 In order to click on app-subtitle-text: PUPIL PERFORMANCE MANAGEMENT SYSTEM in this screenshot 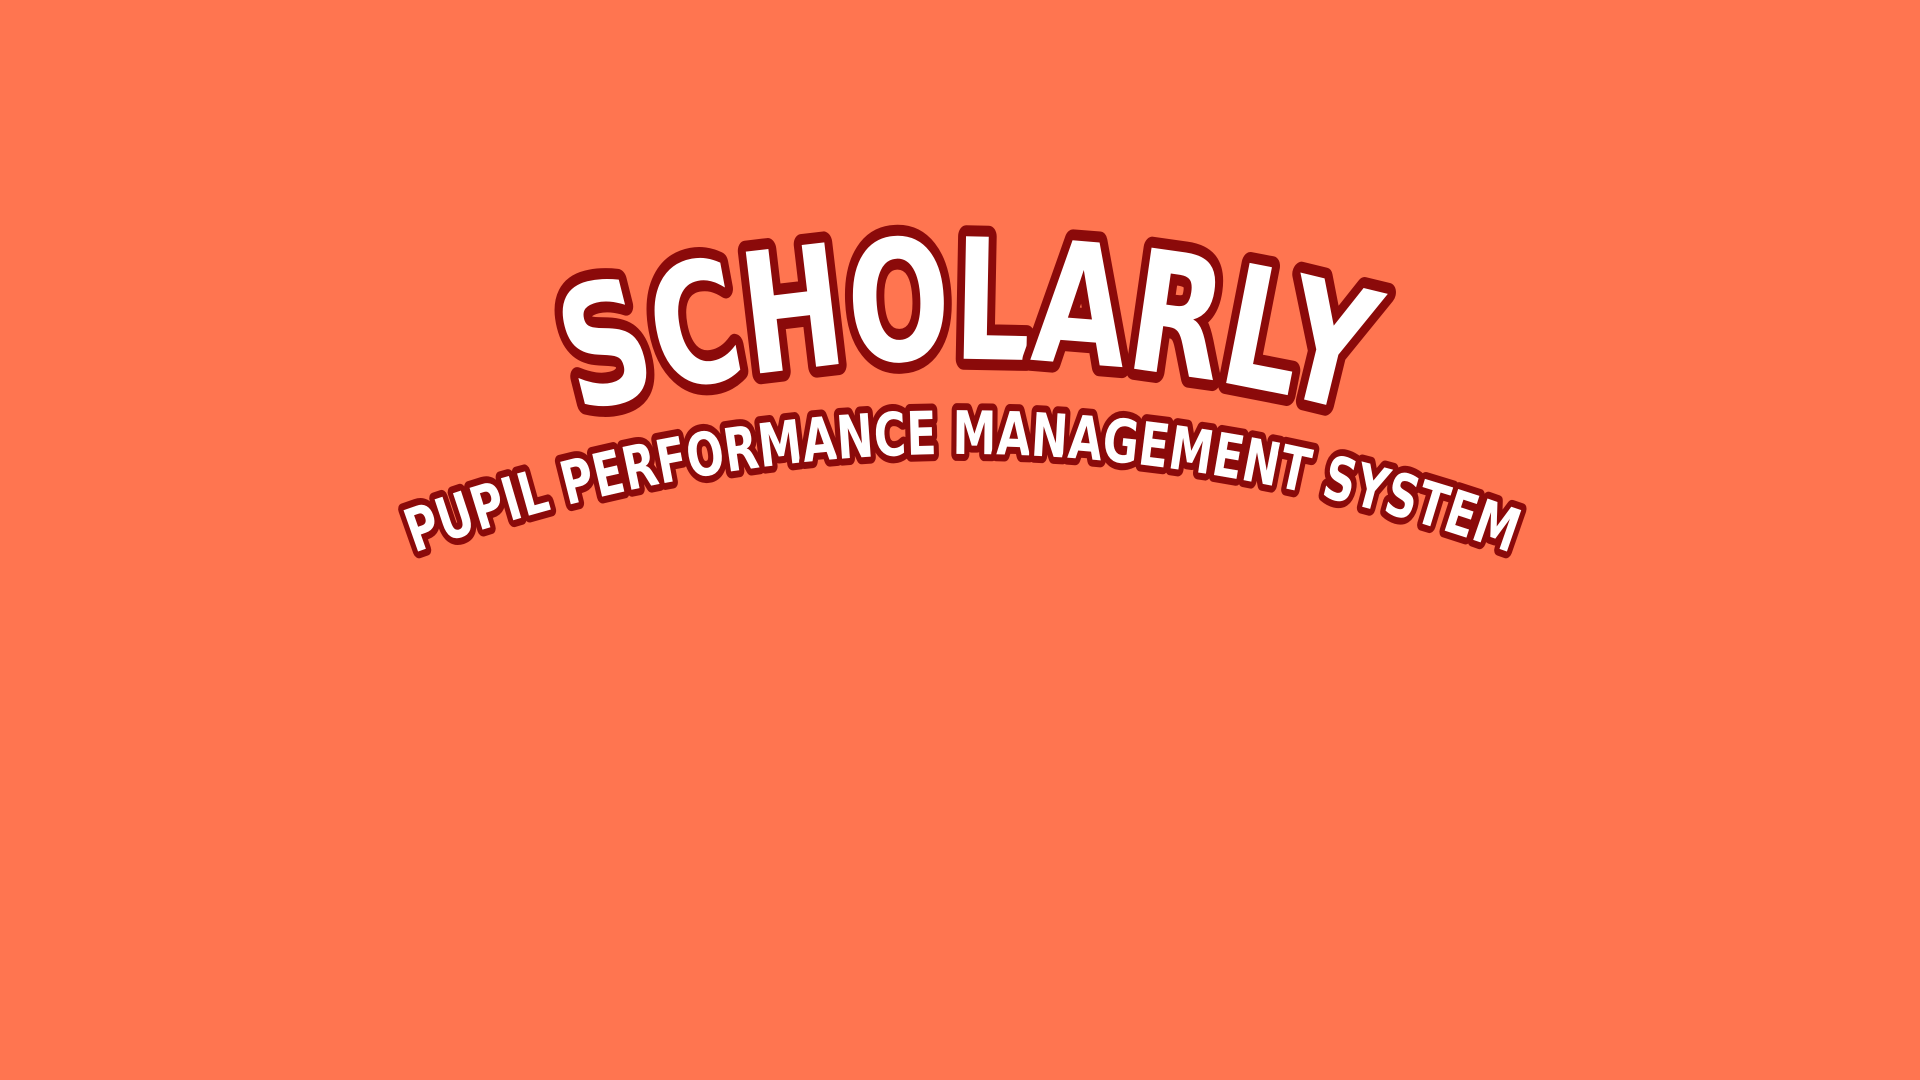, I will do `click(962, 483)`.